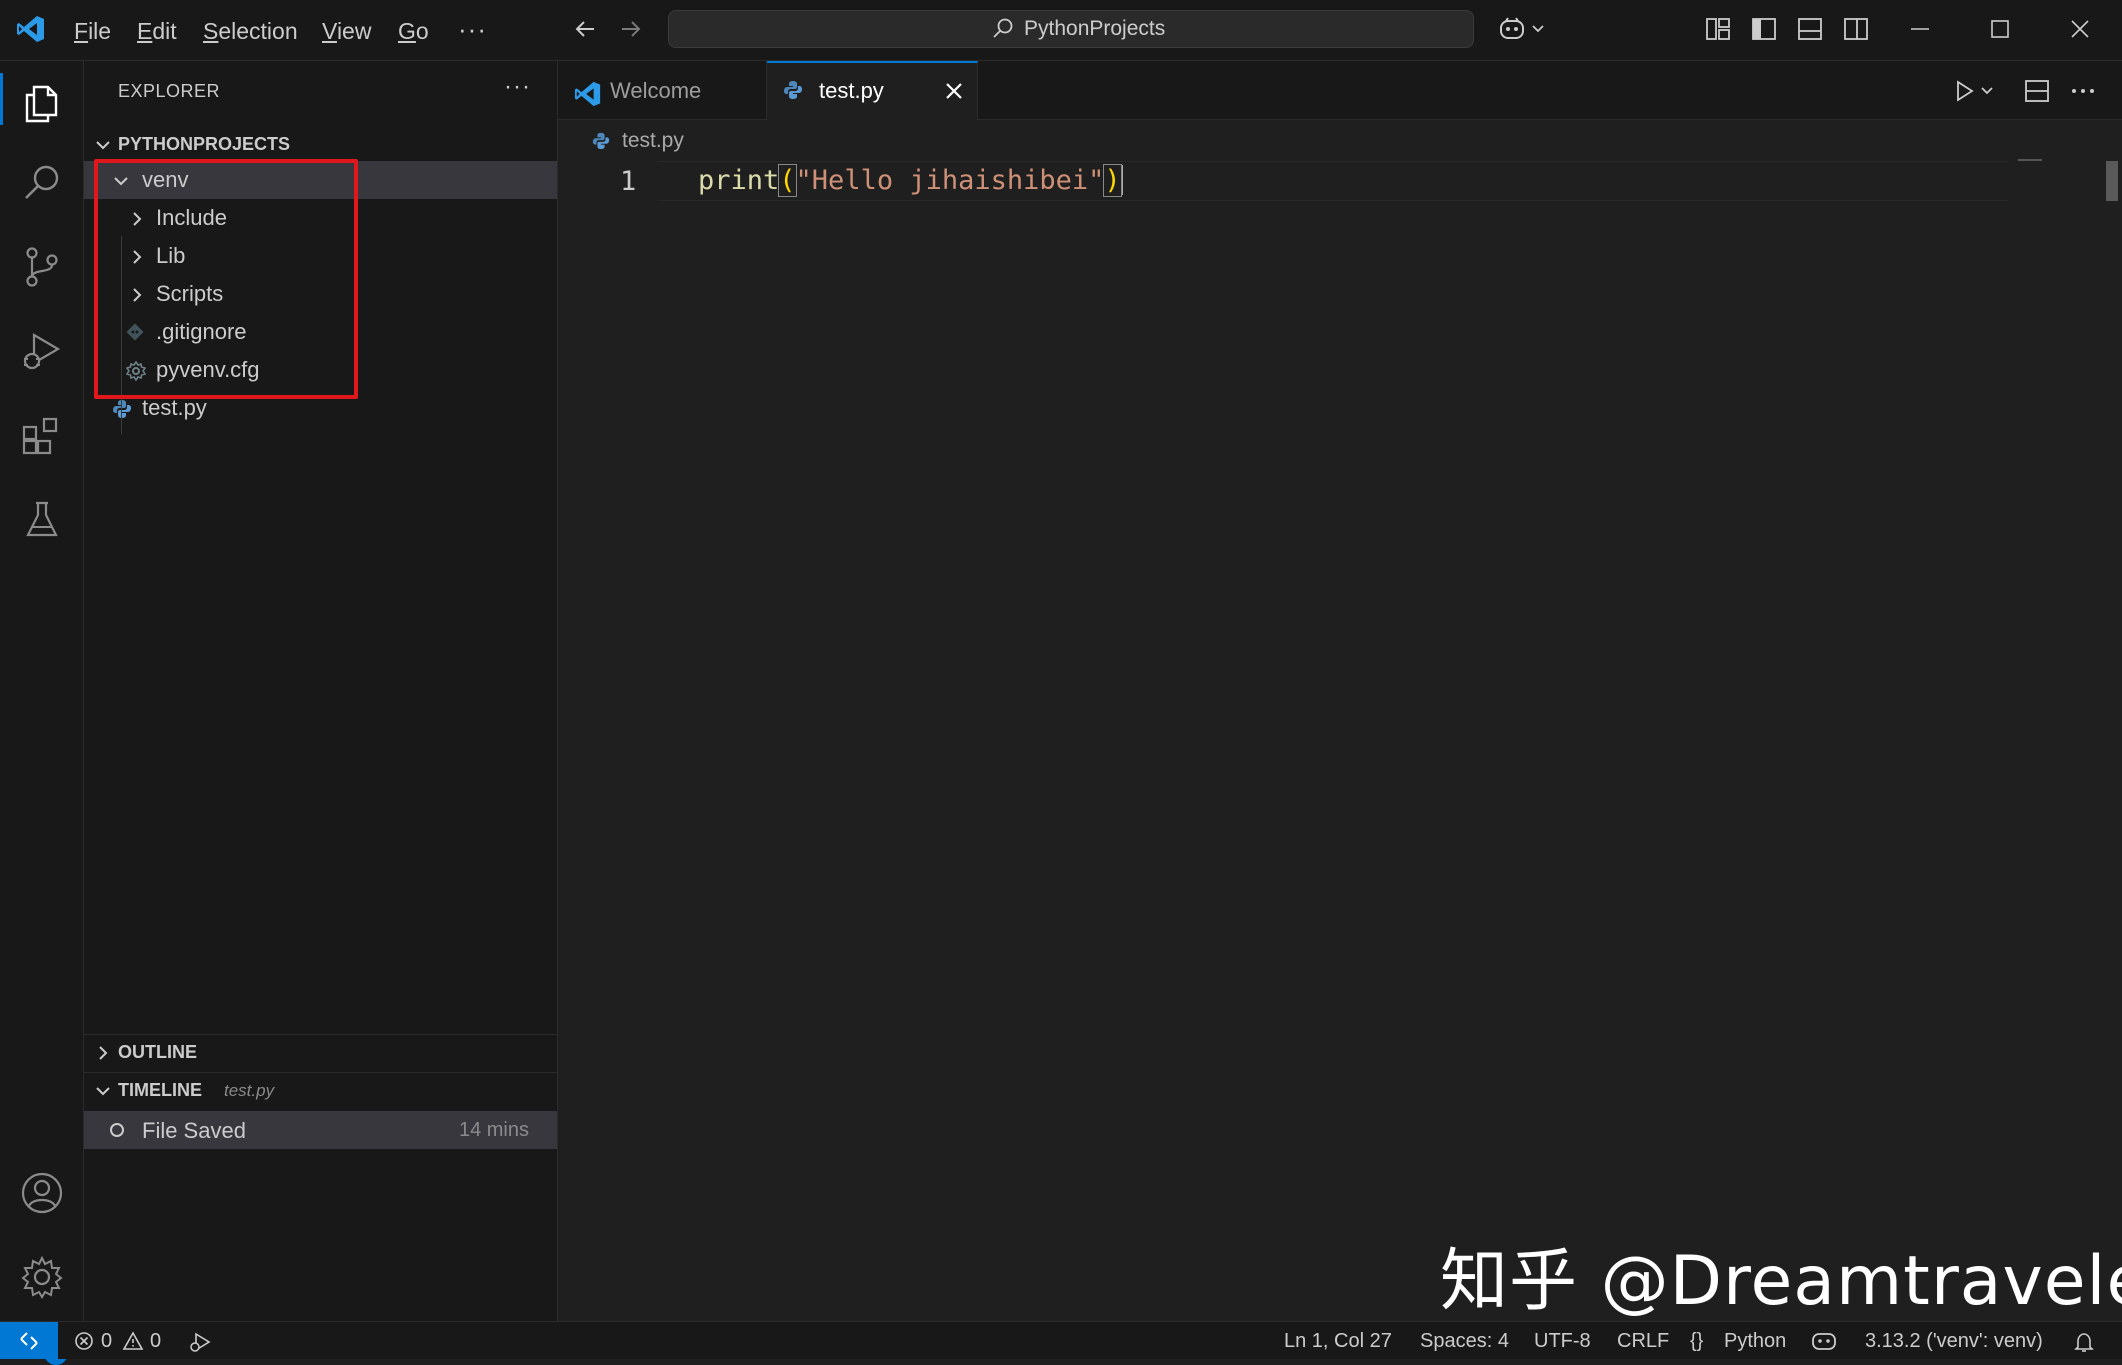 This screenshot has width=2122, height=1365. Describe the element at coordinates (103, 1053) in the screenshot. I see `chevron-right-icon` at that location.